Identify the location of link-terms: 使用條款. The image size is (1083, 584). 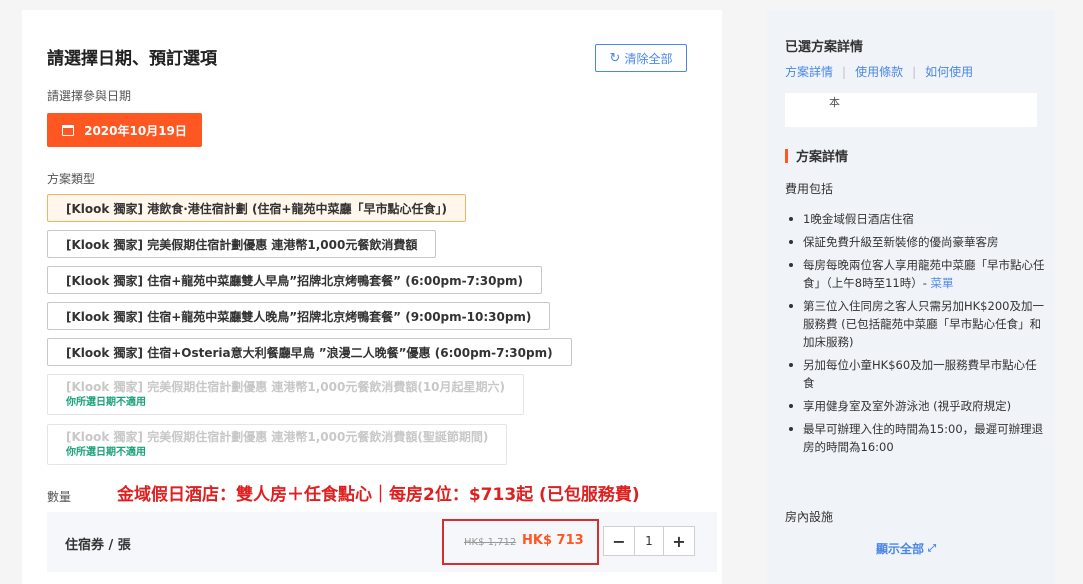
(879, 71).